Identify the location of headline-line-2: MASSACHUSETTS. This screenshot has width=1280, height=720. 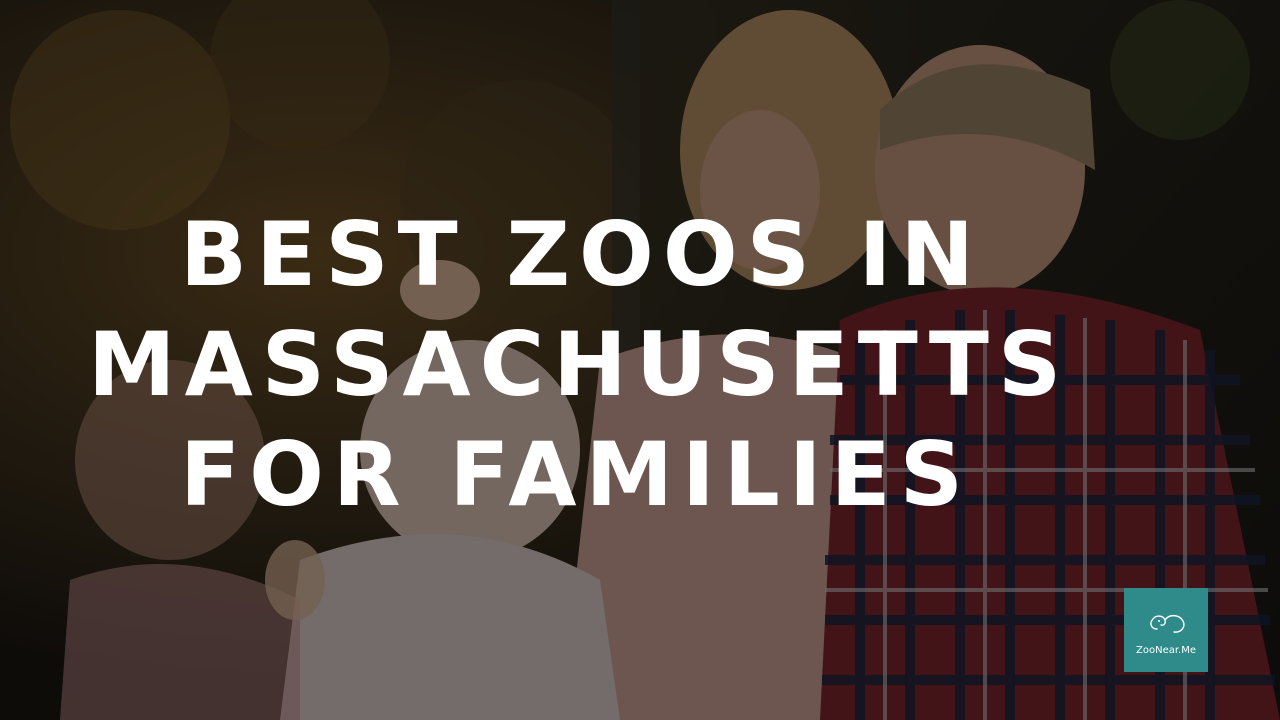
(579, 364).